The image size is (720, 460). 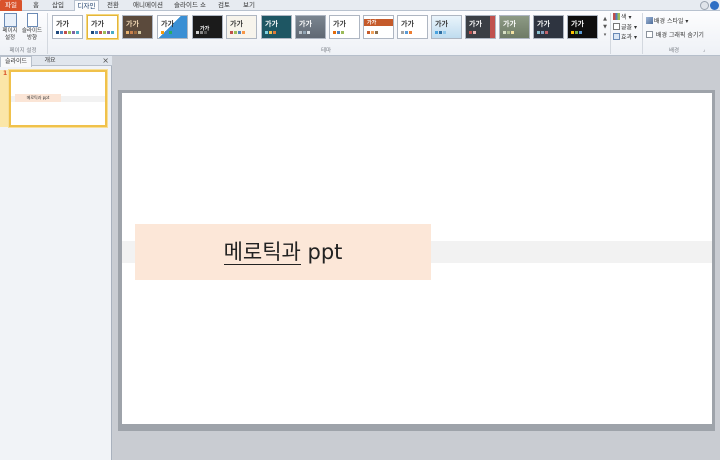 I want to click on themes-group-label: 테마, so click(x=326, y=51).